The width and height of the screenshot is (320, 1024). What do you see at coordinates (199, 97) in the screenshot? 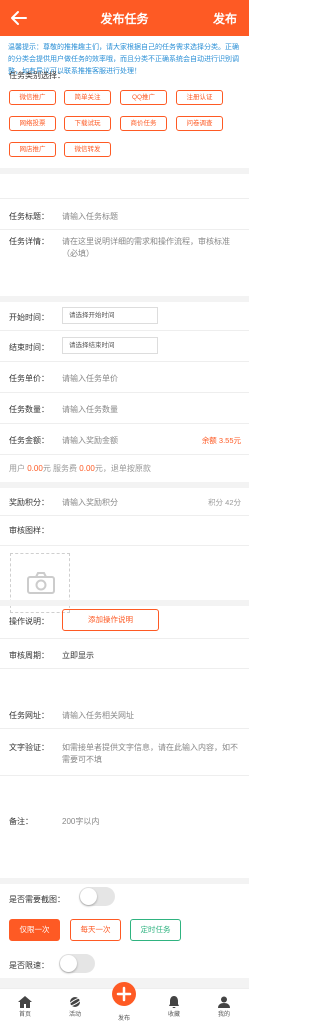
I see `category-tag-3: 注册认证` at bounding box center [199, 97].